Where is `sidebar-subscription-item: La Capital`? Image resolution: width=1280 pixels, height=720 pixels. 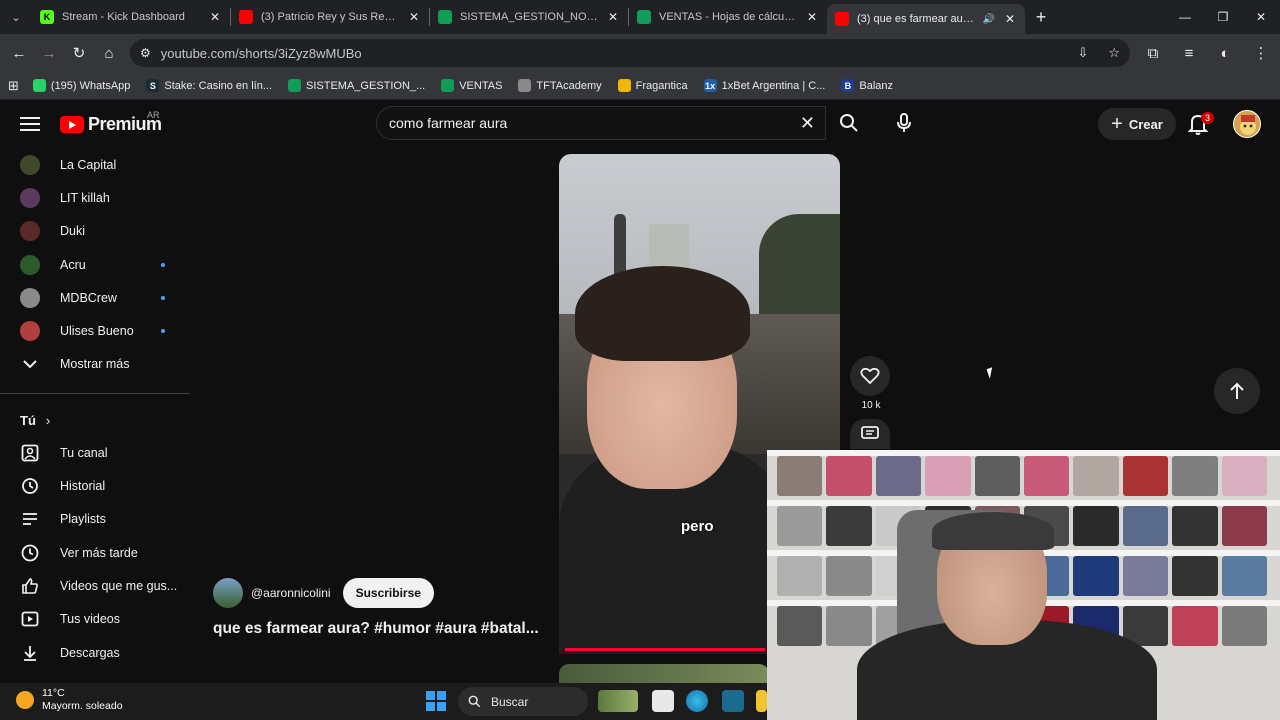
sidebar-subscription-item: La Capital is located at coordinates (95, 164).